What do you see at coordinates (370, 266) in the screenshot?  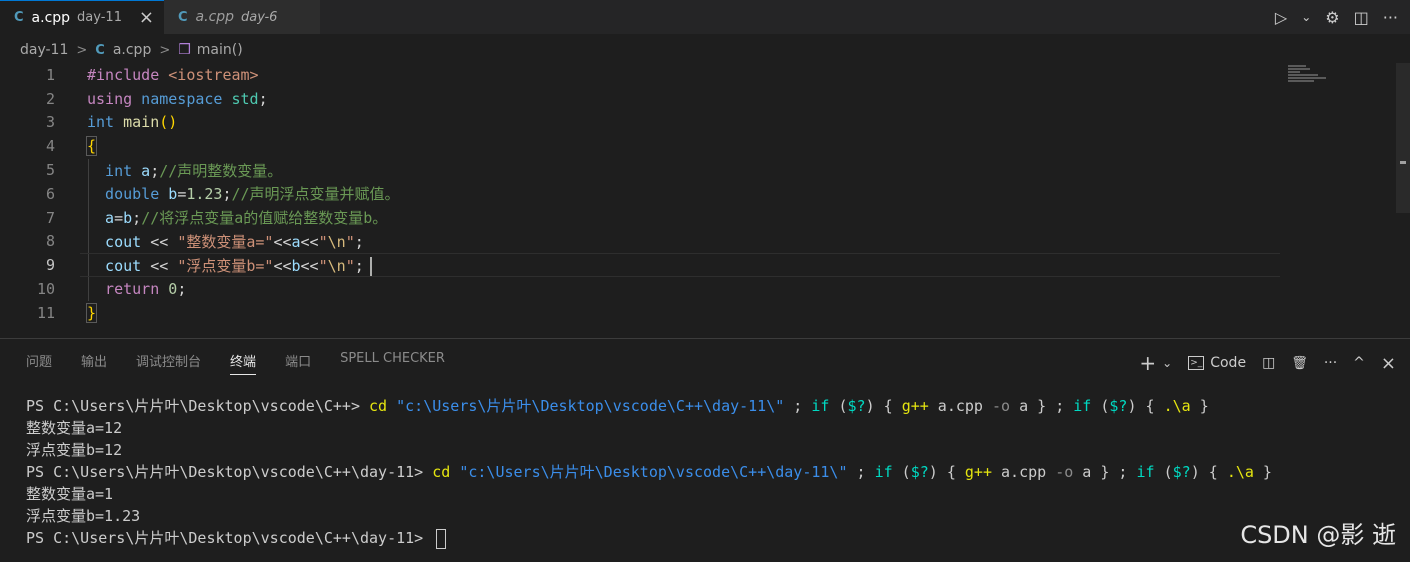 I see `text-cursor` at bounding box center [370, 266].